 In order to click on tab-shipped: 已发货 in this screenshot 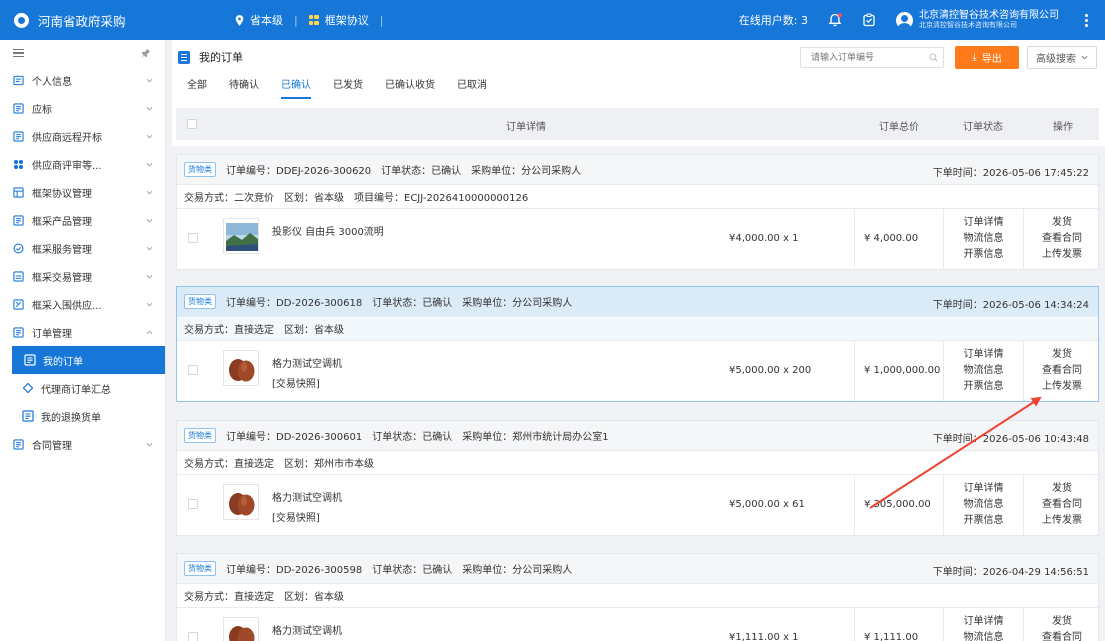, I will do `click(348, 87)`.